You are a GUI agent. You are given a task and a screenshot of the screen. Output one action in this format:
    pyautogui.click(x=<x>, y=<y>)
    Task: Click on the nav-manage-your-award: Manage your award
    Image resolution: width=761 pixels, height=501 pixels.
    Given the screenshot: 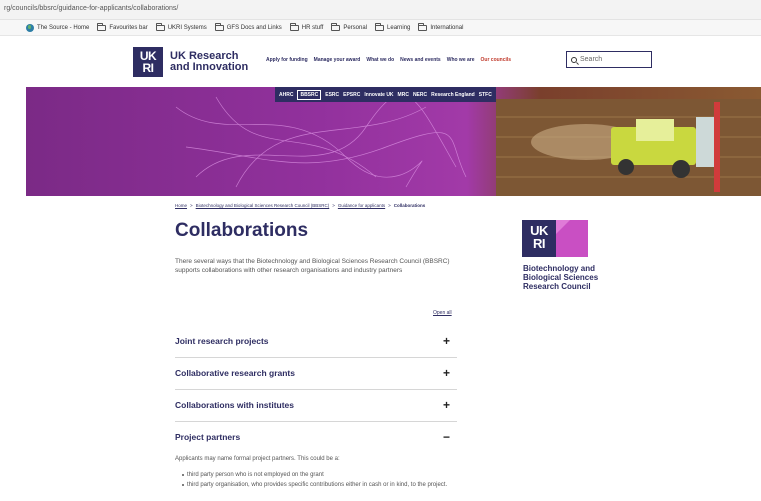 What is the action you would take?
    pyautogui.click(x=337, y=60)
    